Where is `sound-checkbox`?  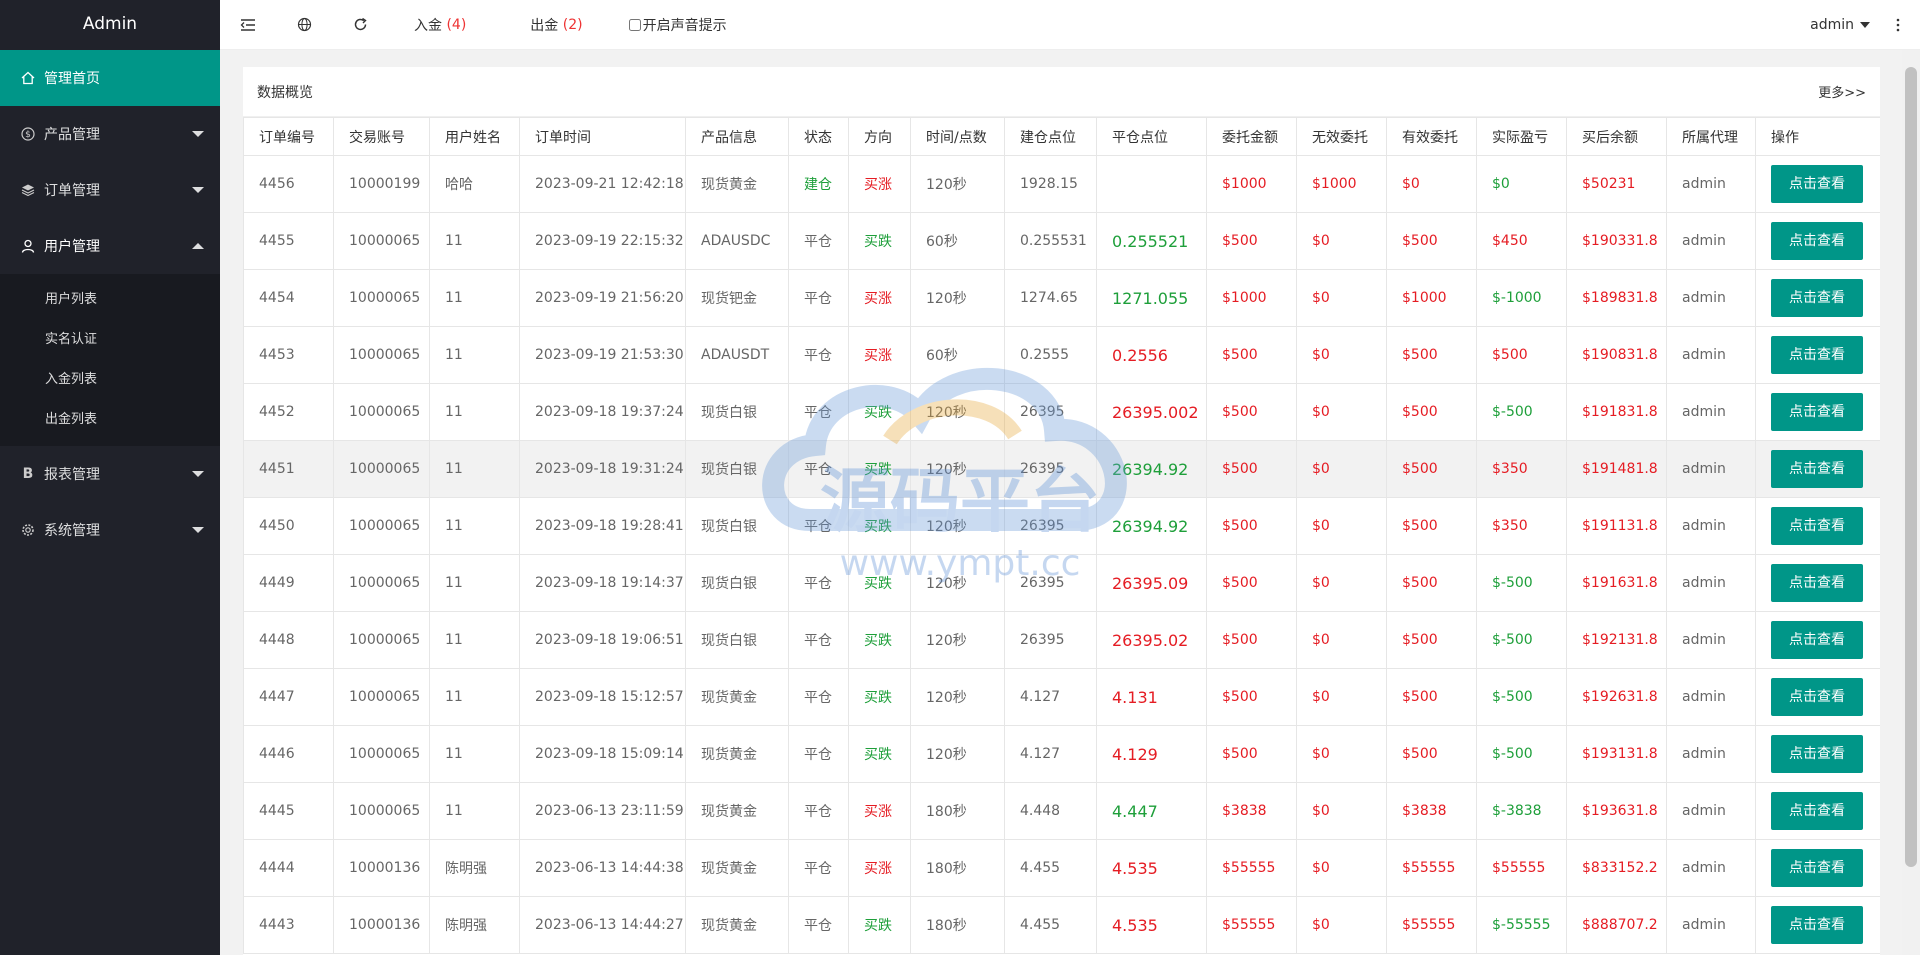 sound-checkbox is located at coordinates (634, 24).